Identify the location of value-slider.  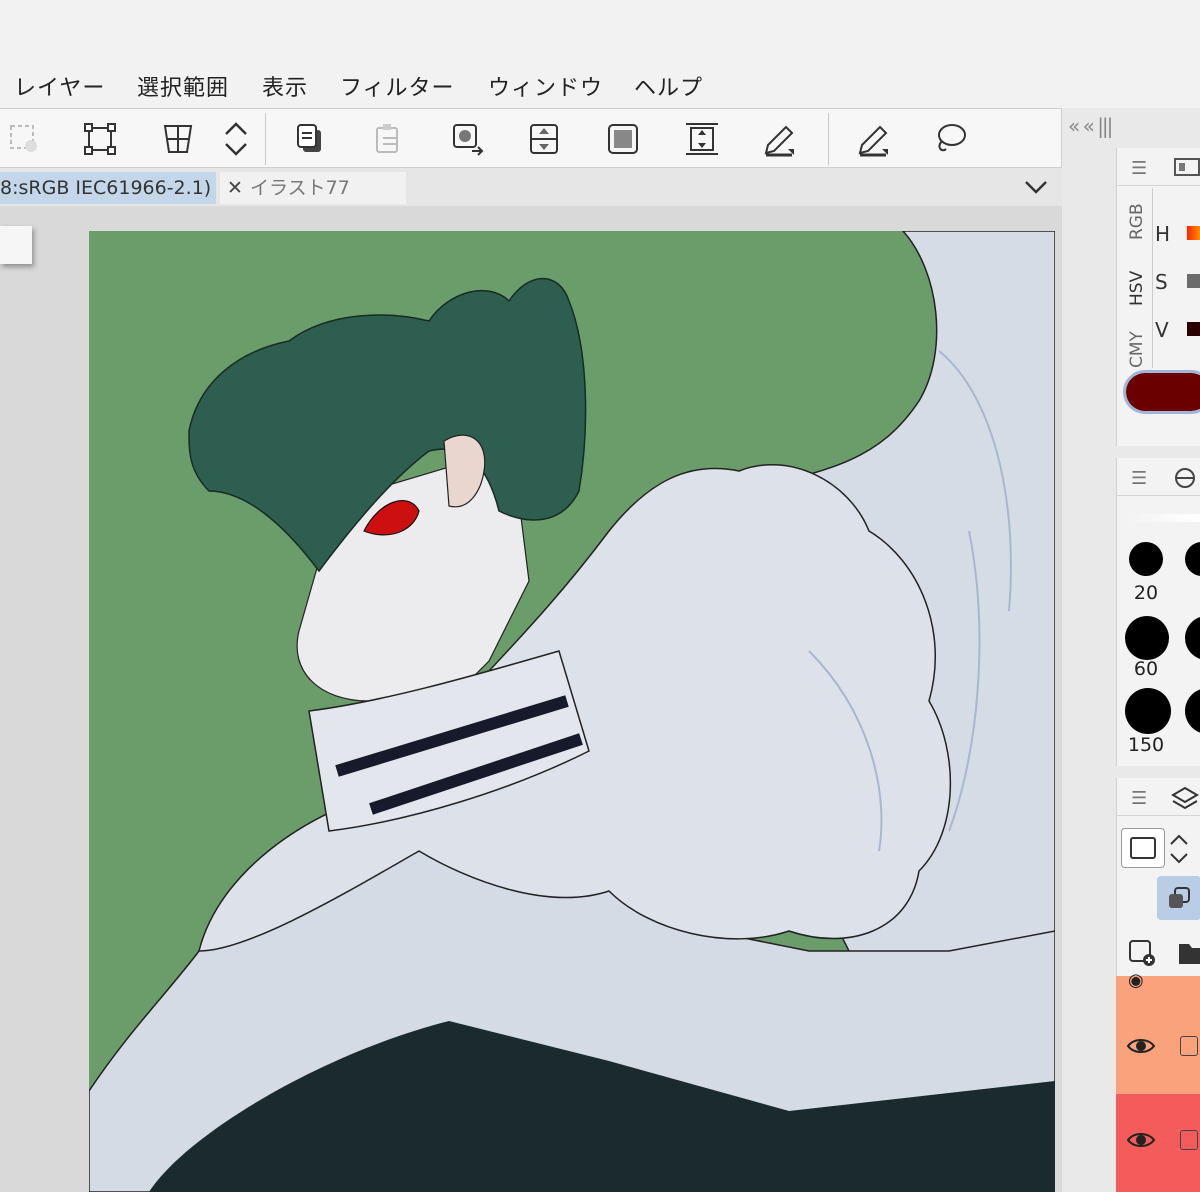
(1193, 329).